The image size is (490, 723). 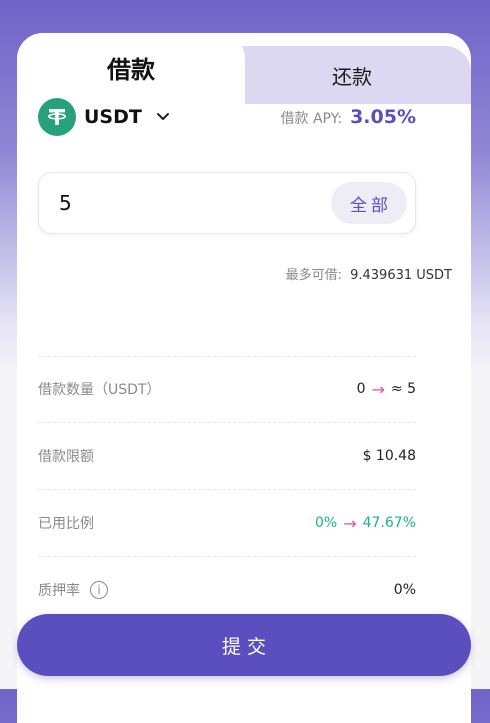 What do you see at coordinates (99, 590) in the screenshot?
I see `info-icon: i` at bounding box center [99, 590].